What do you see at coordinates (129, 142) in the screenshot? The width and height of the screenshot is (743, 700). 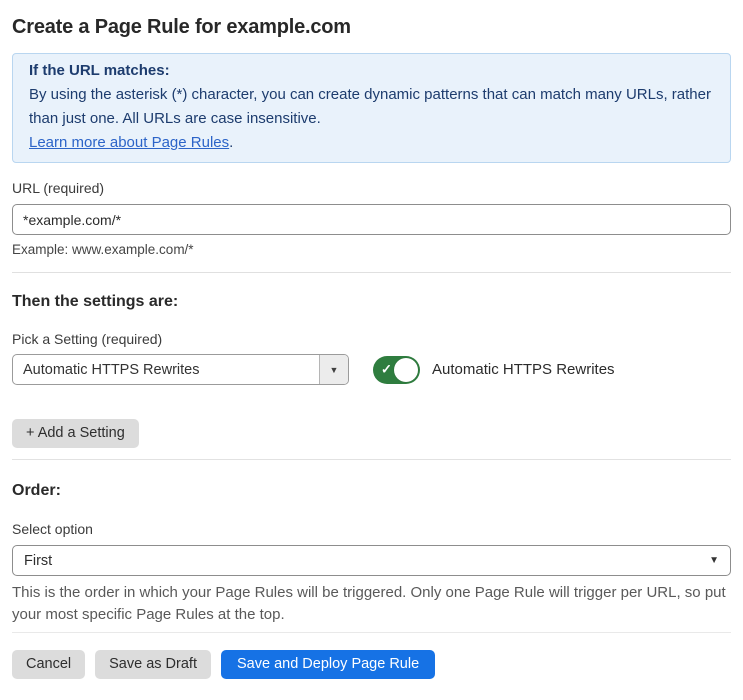 I see `learn-more-link: Learn more about Page Rules` at bounding box center [129, 142].